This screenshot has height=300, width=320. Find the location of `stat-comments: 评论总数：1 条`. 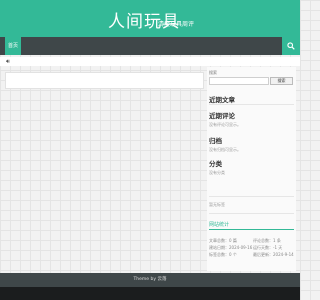

stat-comments: 评论总数：1 条 is located at coordinates (267, 240).